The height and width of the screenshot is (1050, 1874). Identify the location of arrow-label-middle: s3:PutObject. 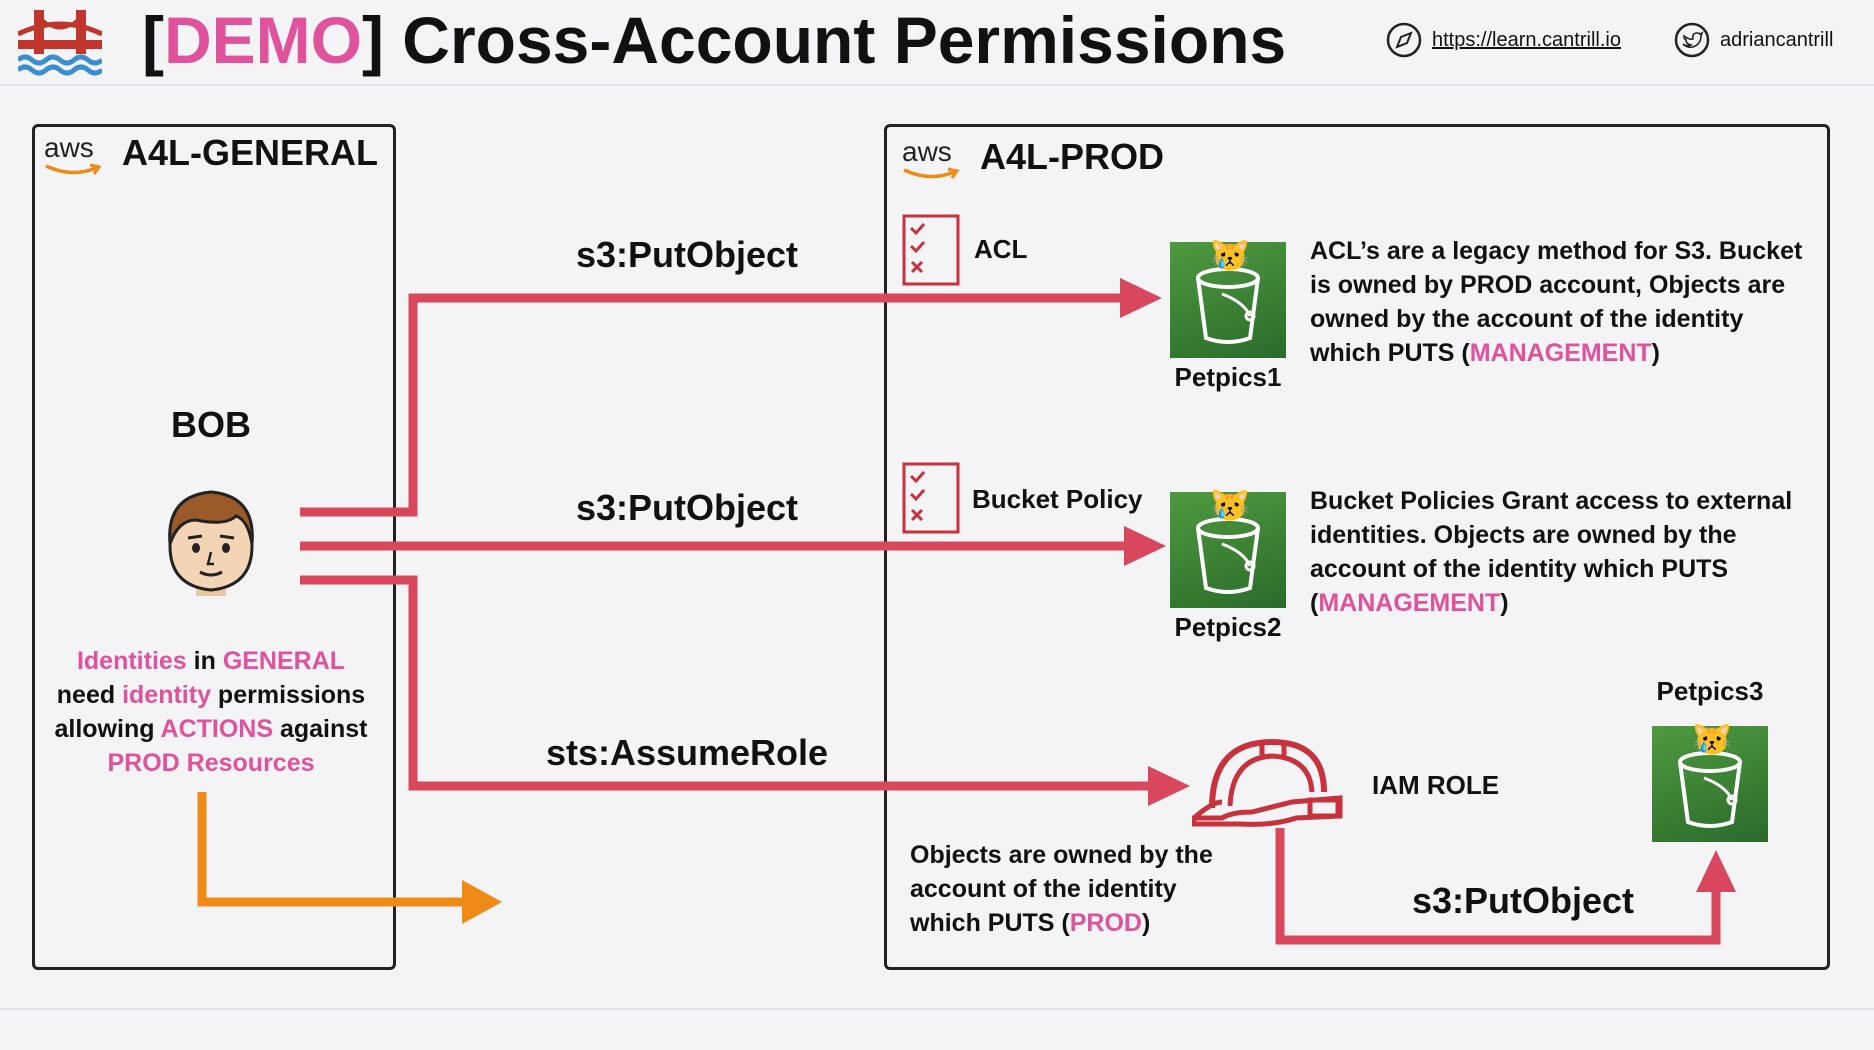
(687, 507).